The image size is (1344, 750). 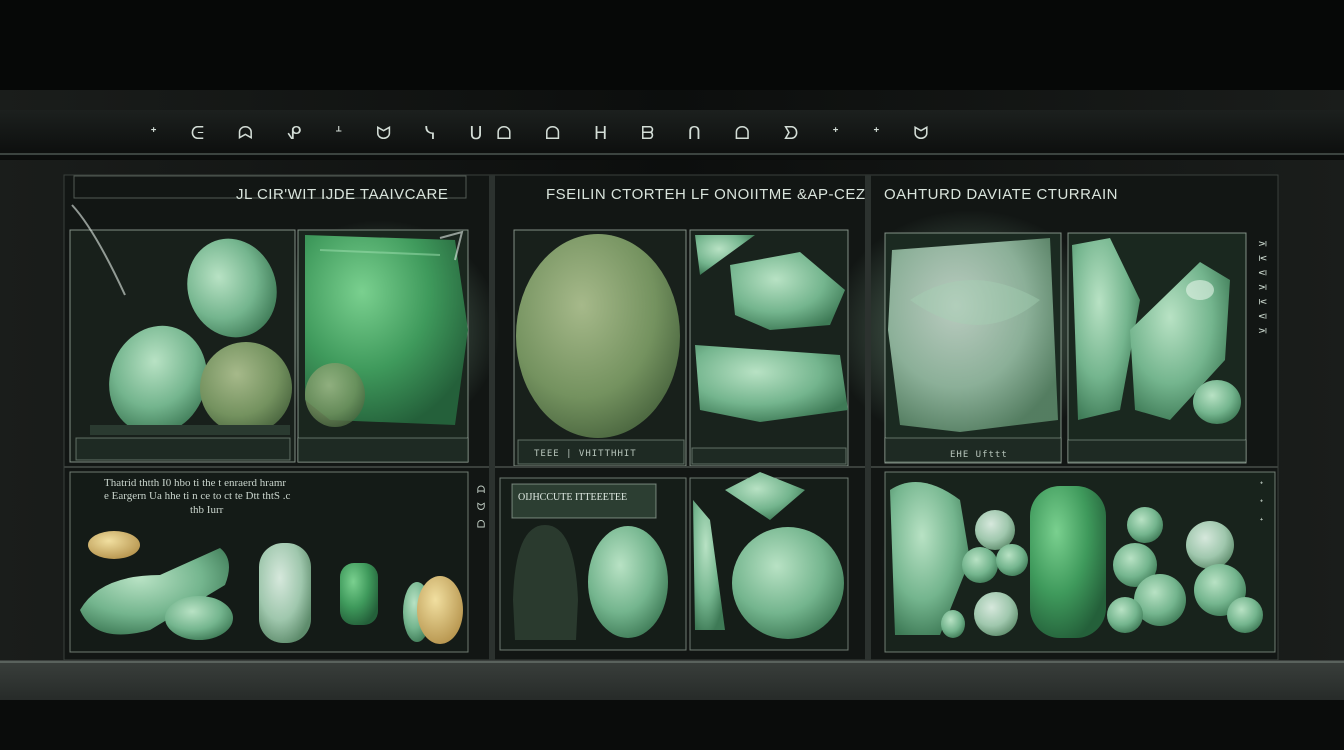 I want to click on panel-label-left: JL CIR'WIT IJDE TAAIVCARE, so click(x=342, y=194).